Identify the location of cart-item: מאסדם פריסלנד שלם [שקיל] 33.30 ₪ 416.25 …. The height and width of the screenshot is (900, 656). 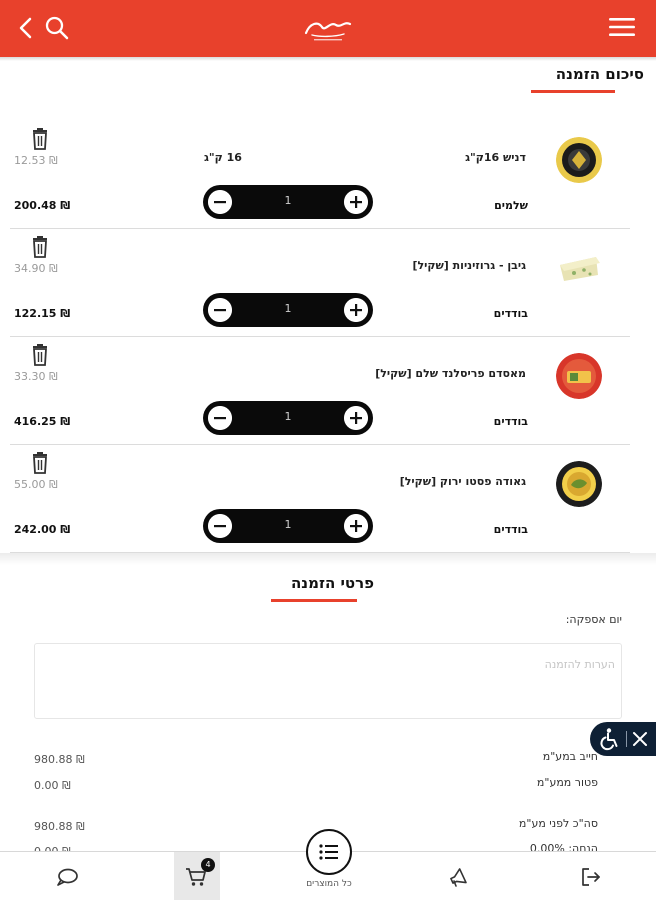
(320, 390).